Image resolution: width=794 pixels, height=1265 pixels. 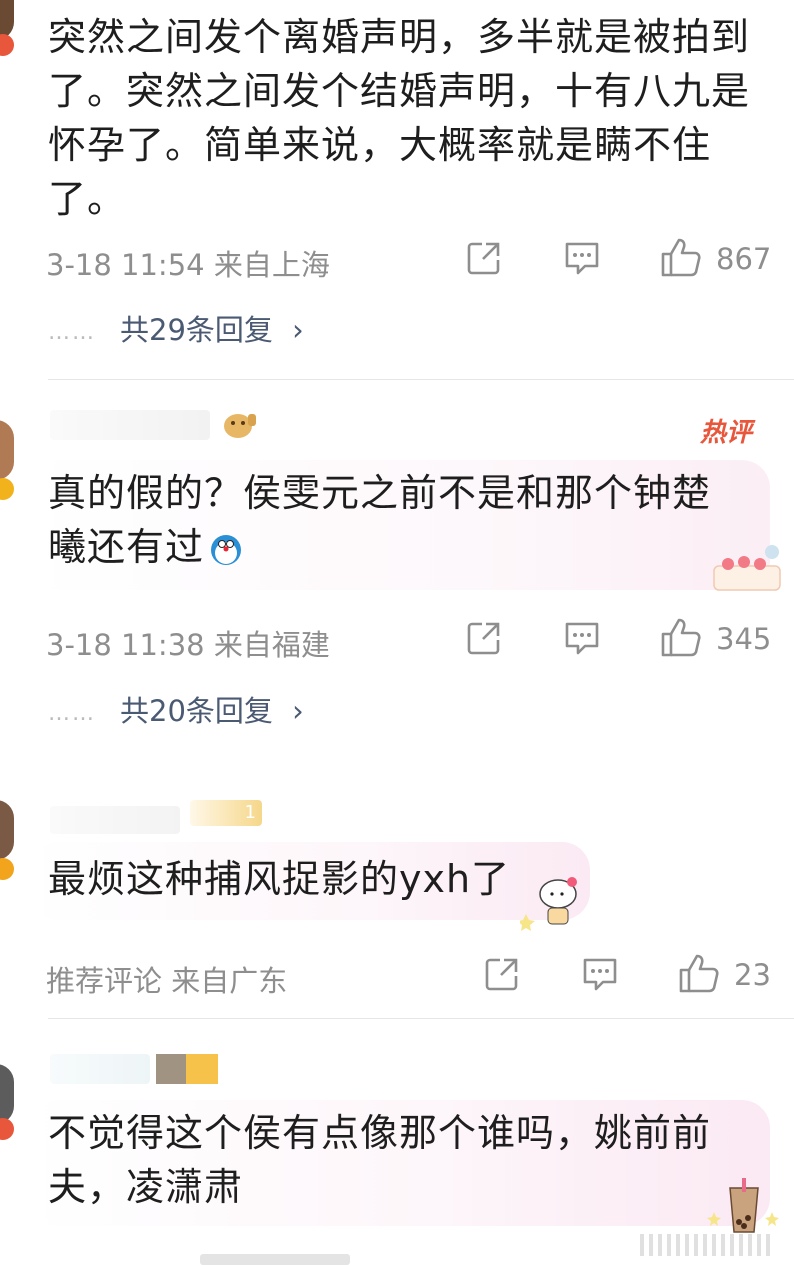 What do you see at coordinates (380, 1133) in the screenshot?
I see `comment-line: 不觉得这个侯有点像那个谁吗，姚前前` at bounding box center [380, 1133].